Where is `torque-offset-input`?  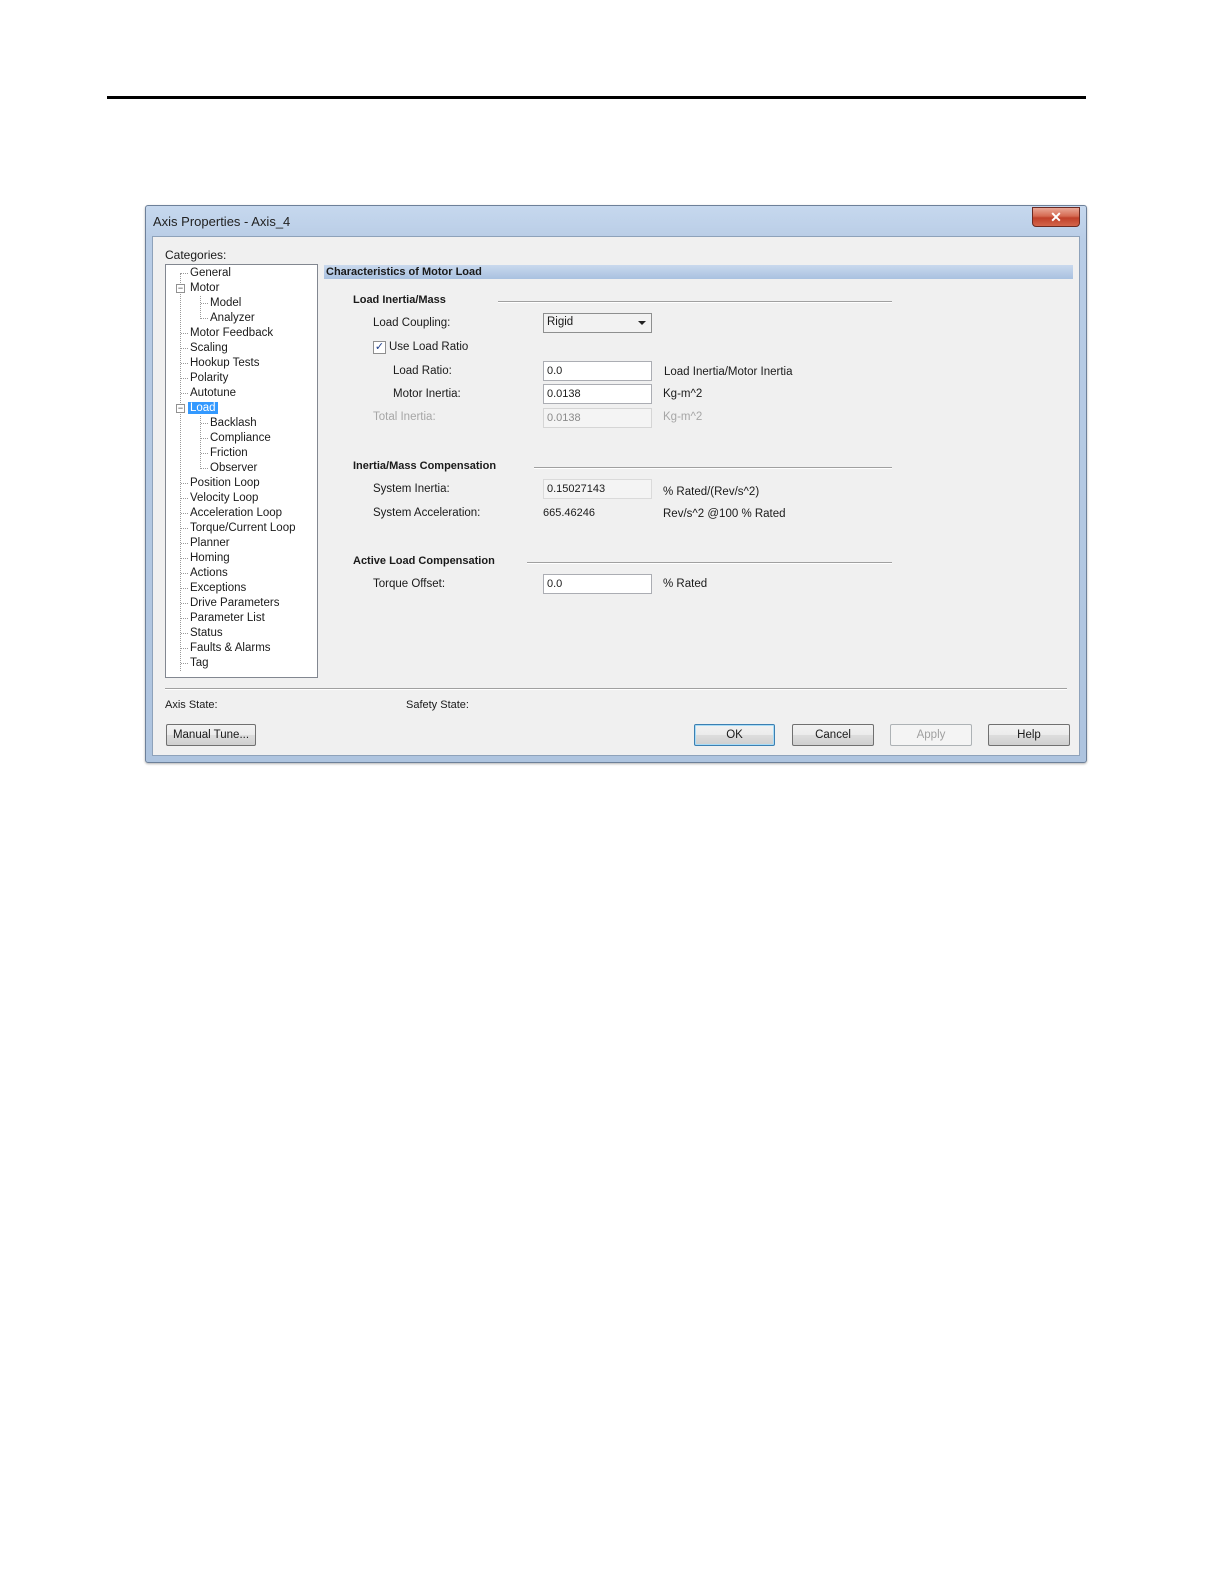
torque-offset-input is located at coordinates (597, 584).